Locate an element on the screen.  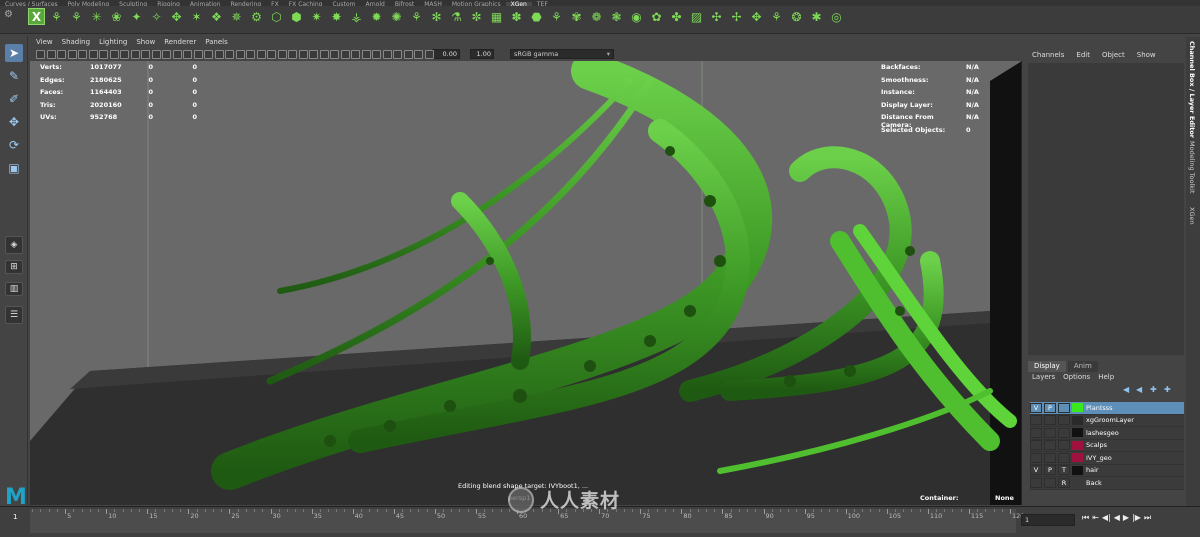
xgen-shelf-tool-icon: ✵ is located at coordinates (236, 16).